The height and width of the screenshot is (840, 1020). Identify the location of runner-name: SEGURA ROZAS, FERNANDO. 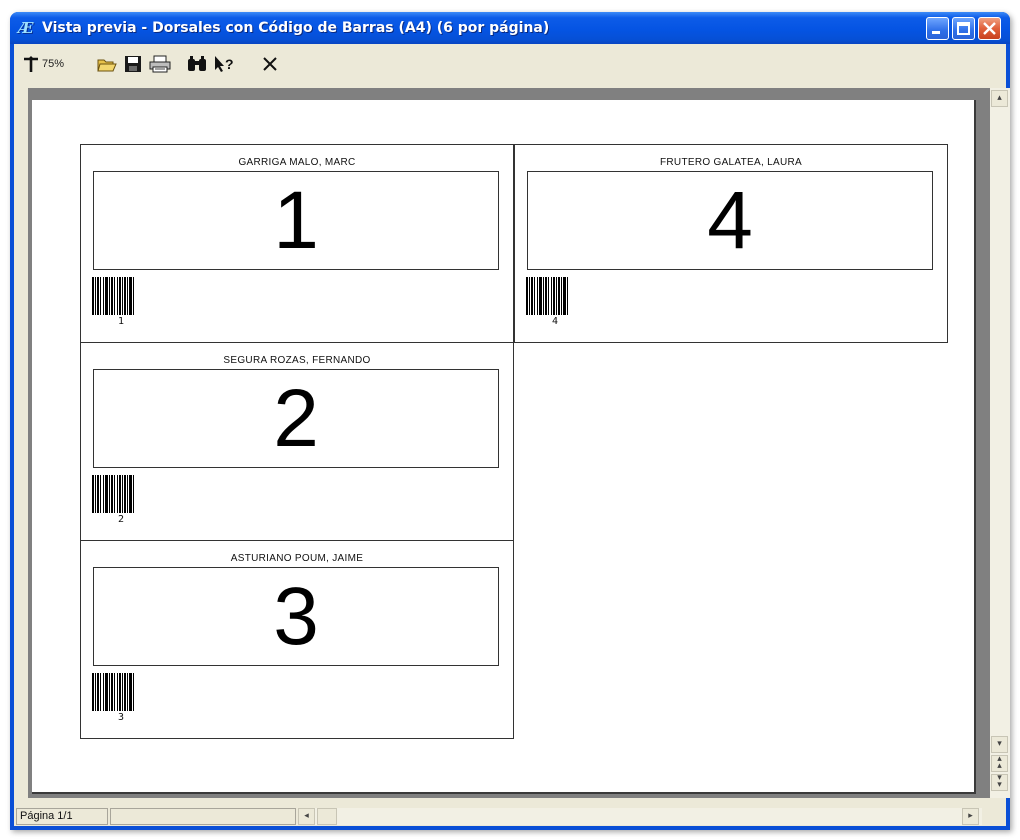
(297, 360).